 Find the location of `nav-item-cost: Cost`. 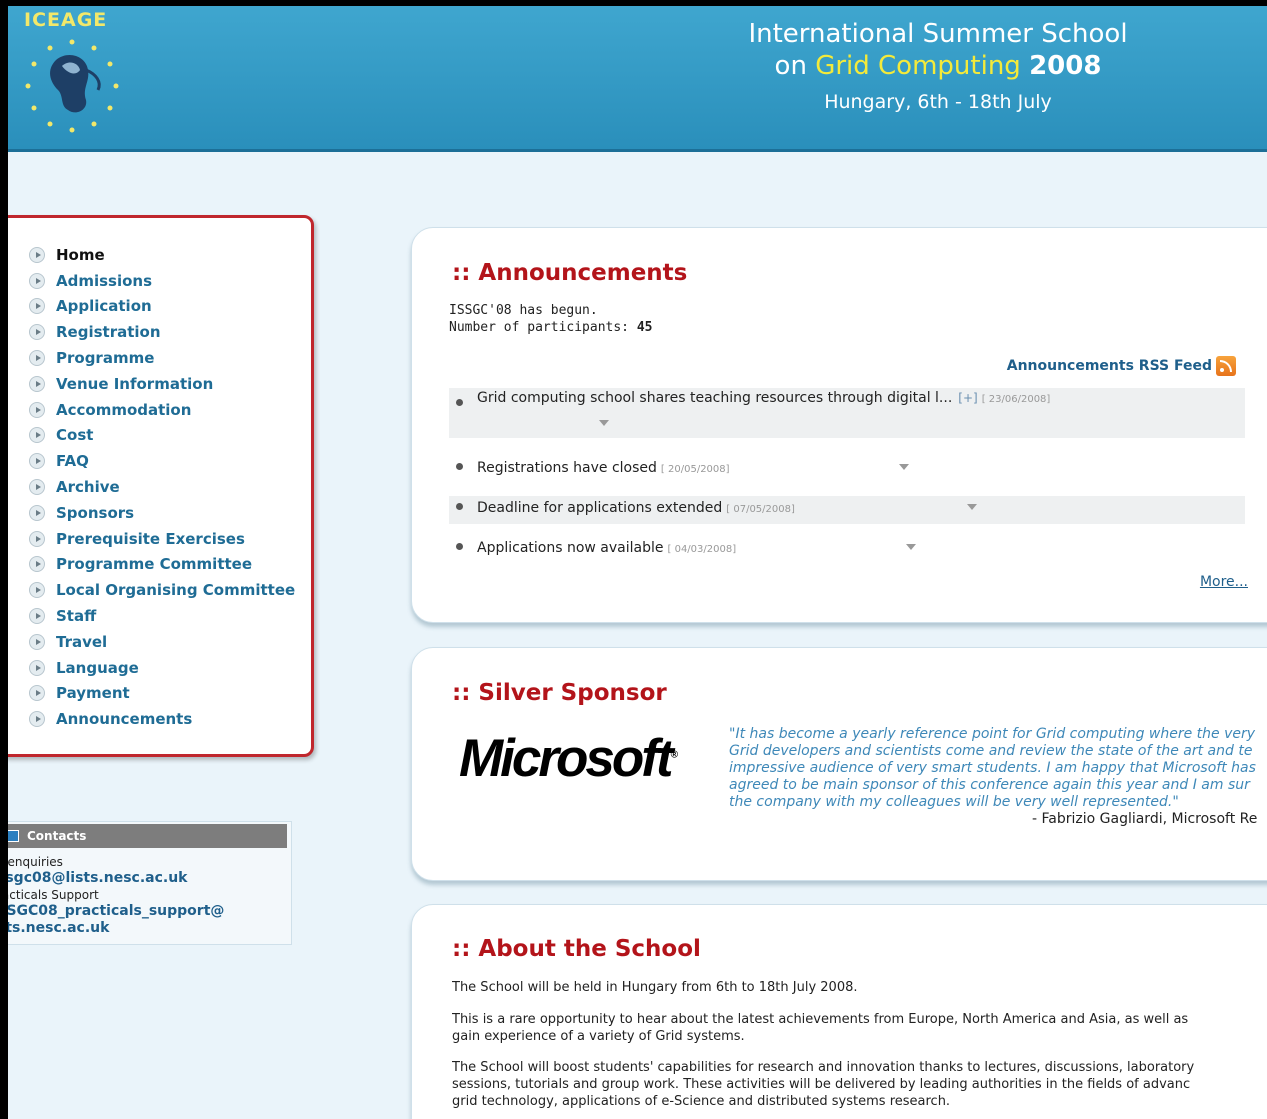

nav-item-cost: Cost is located at coordinates (162, 436).